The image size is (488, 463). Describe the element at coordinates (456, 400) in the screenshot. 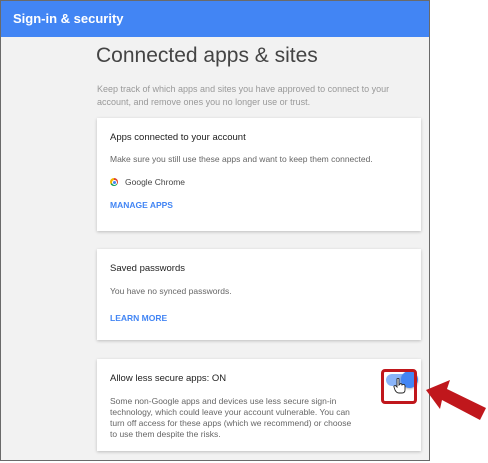

I see `red-arrow-icon` at that location.